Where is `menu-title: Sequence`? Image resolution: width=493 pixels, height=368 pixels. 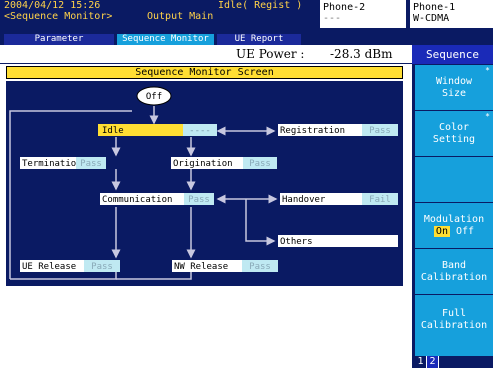
menu-title: Sequence is located at coordinates (452, 54).